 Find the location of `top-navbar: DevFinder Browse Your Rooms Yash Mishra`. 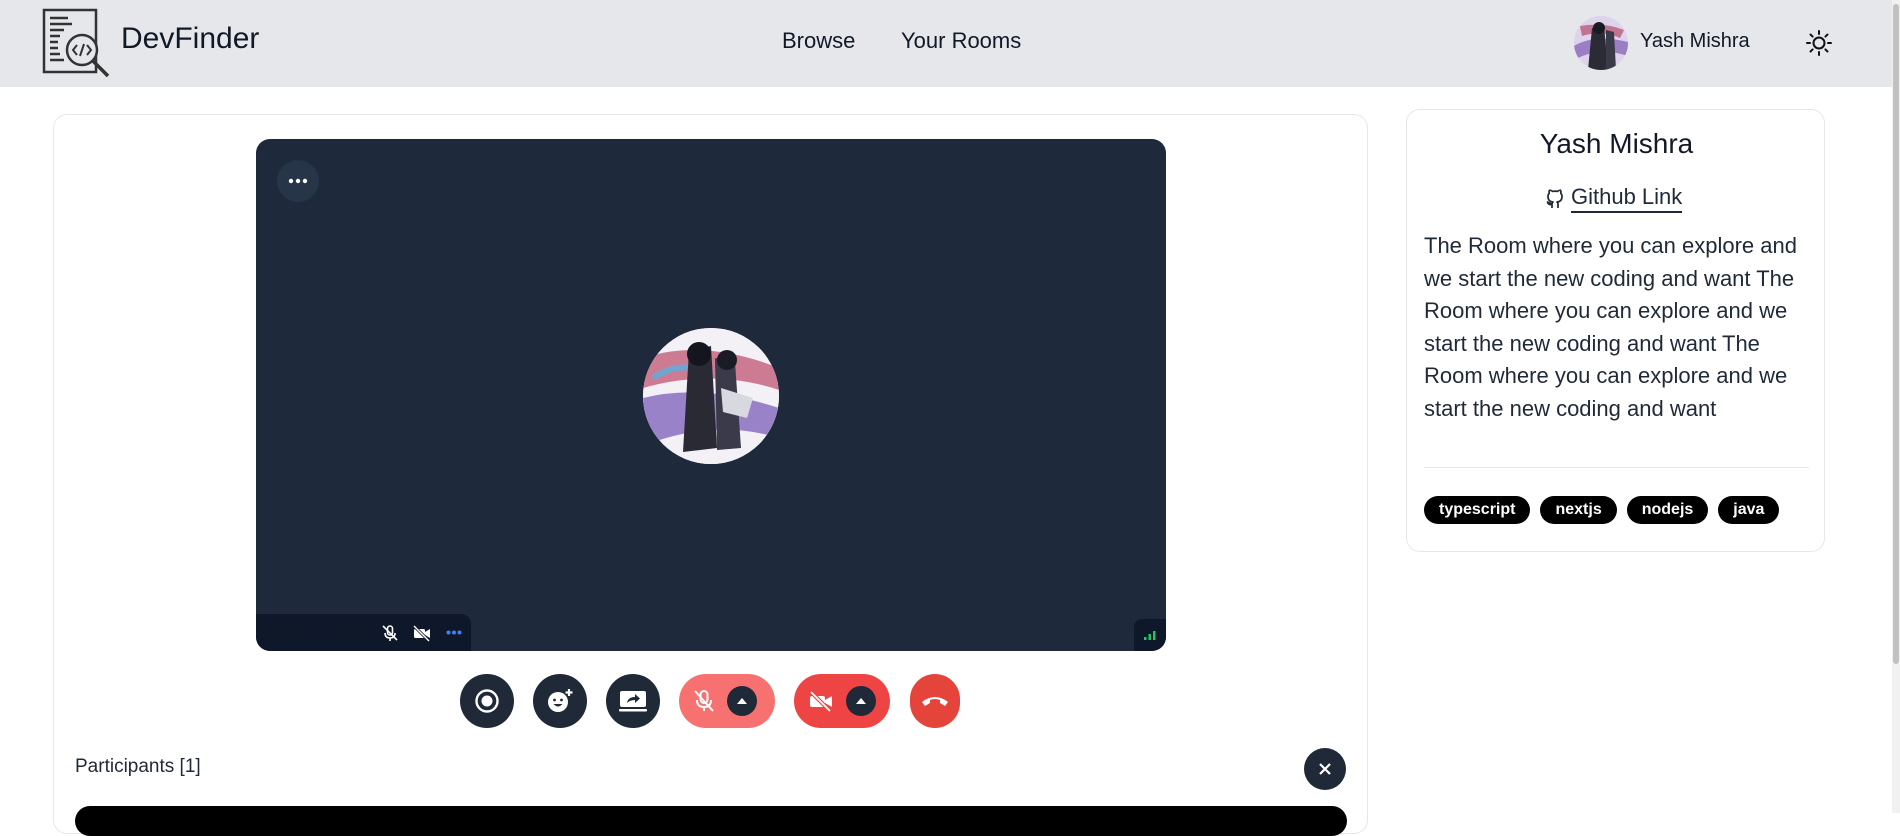

top-navbar: DevFinder Browse Your Rooms Yash Mishra is located at coordinates (950, 43).